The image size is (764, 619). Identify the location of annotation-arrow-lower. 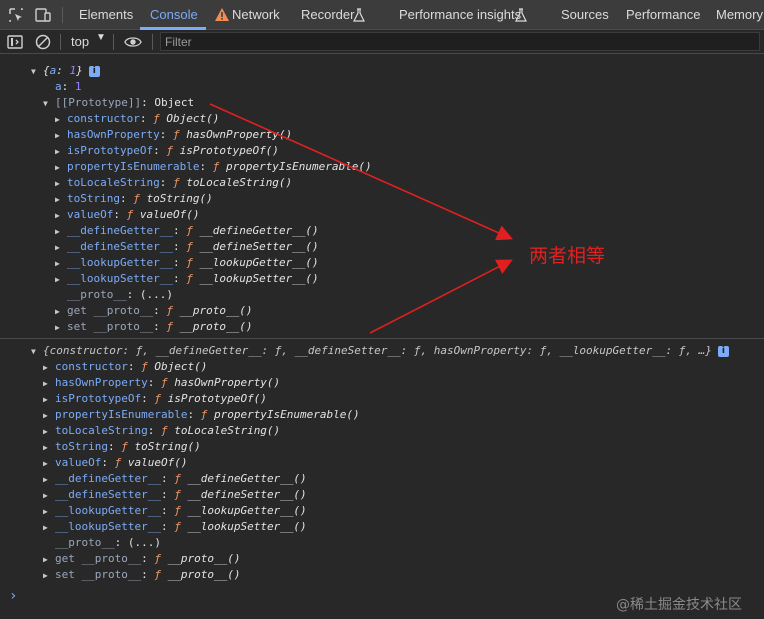
(441, 296).